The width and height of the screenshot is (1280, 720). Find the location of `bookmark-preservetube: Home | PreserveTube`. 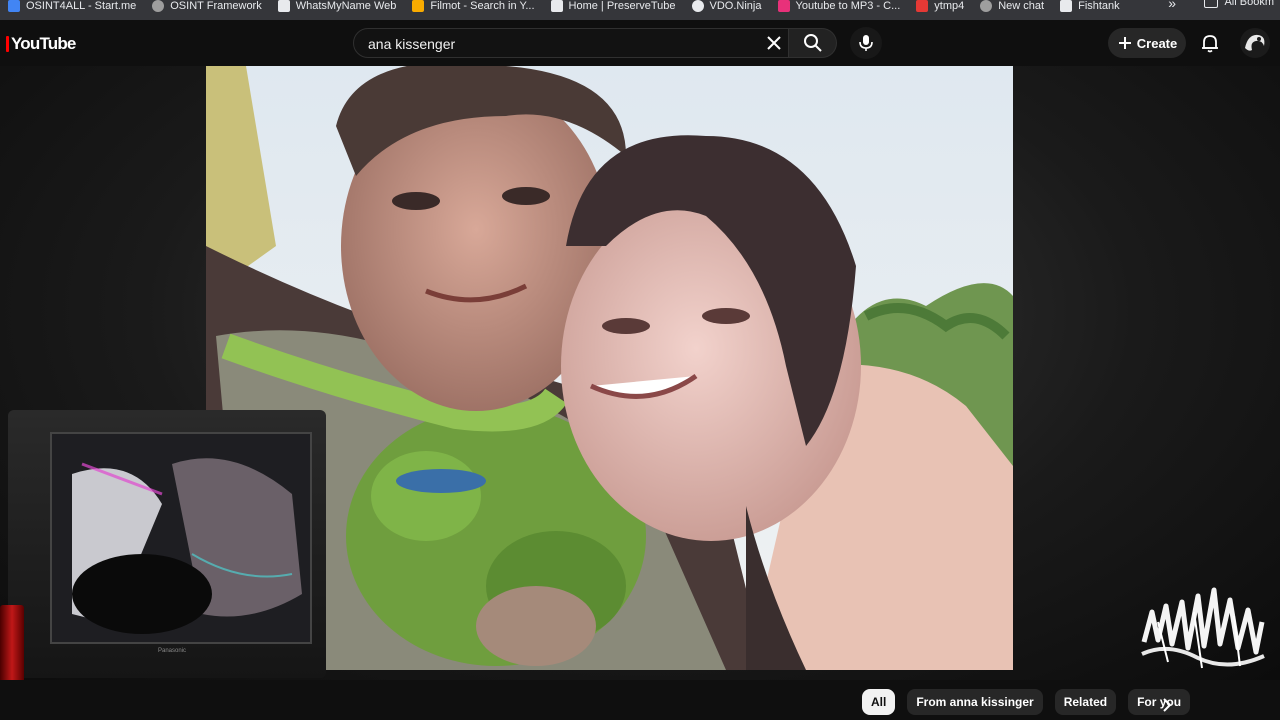

bookmark-preservetube: Home | PreserveTube is located at coordinates (613, 8).